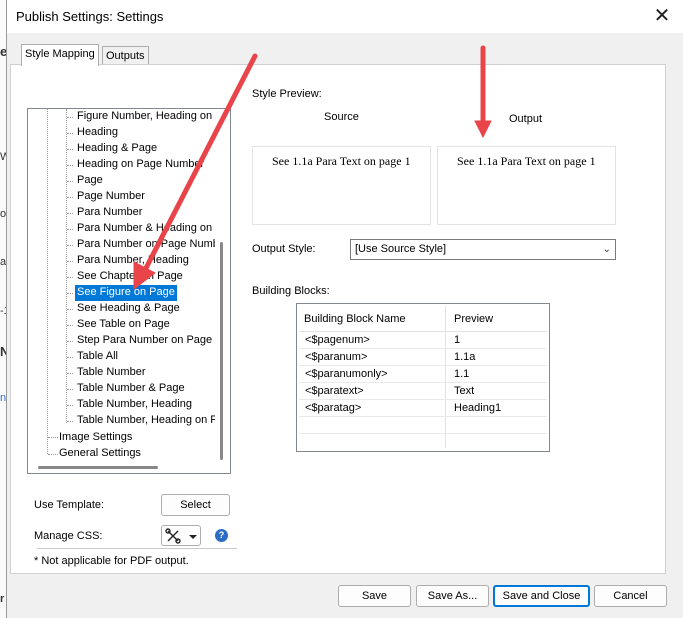 Image resolution: width=683 pixels, height=618 pixels. Describe the element at coordinates (483, 249) in the screenshot. I see `output-style-select: [Use Source Style] ⌄` at that location.